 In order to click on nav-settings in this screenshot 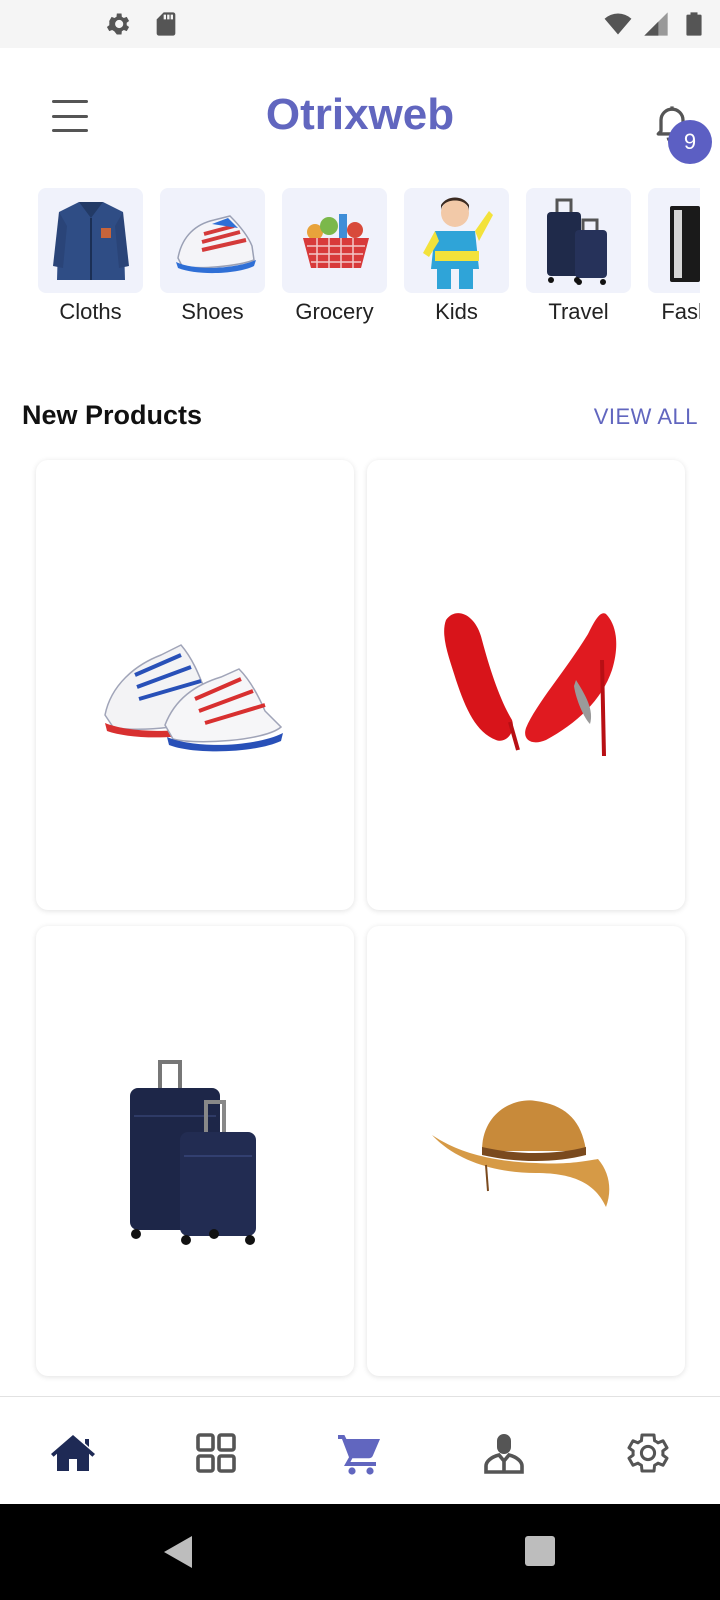, I will do `click(648, 1453)`.